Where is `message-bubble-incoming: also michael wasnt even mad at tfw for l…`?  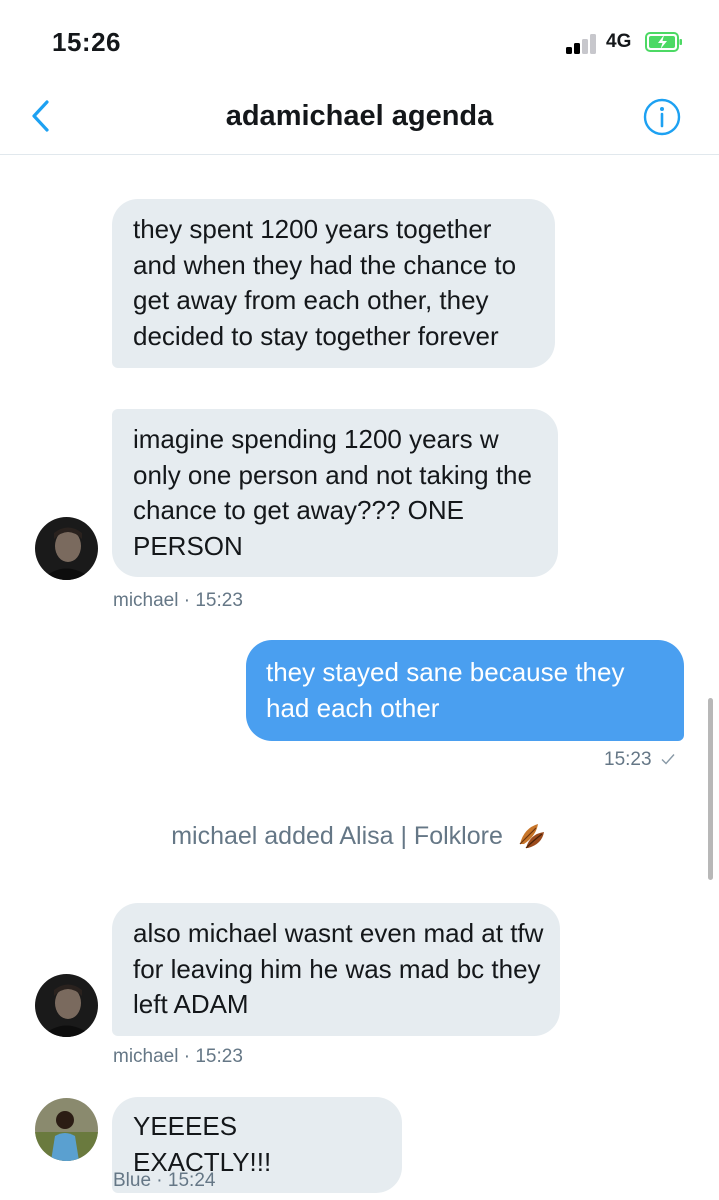
message-bubble-incoming: also michael wasnt even mad at tfw for l… is located at coordinates (336, 969).